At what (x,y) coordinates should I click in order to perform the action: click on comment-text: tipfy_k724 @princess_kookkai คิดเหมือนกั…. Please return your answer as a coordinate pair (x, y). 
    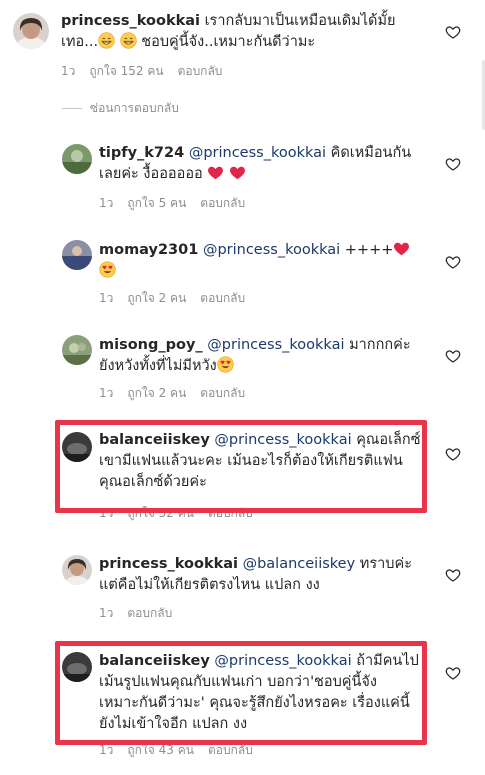
    Looking at the image, I should click on (271, 164).